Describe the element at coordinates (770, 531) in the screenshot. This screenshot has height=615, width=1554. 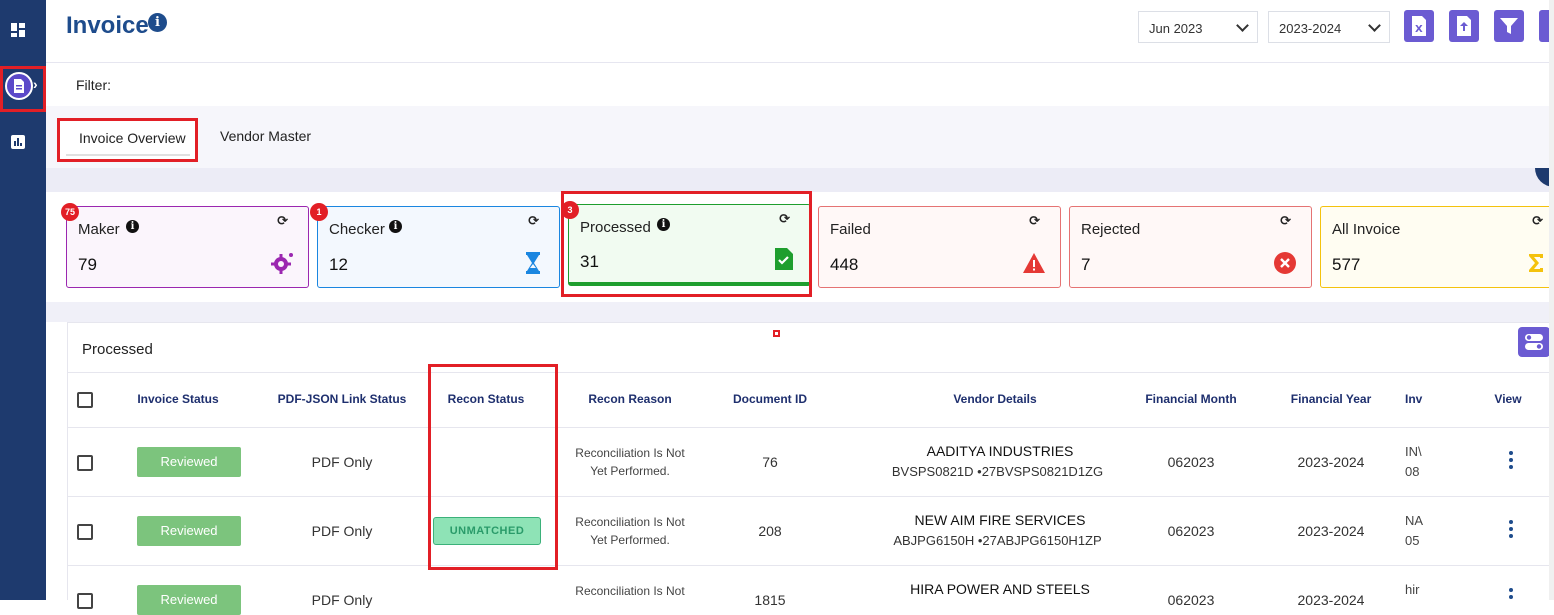
I see `document-id: 208` at that location.